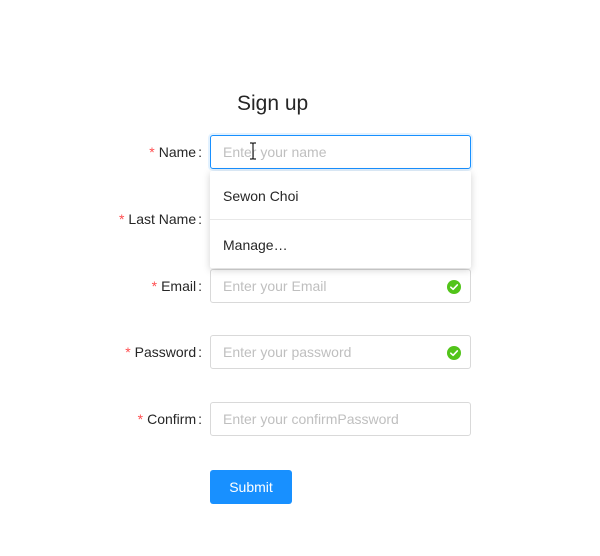  I want to click on last-name-label: * Last Name:, so click(160, 219).